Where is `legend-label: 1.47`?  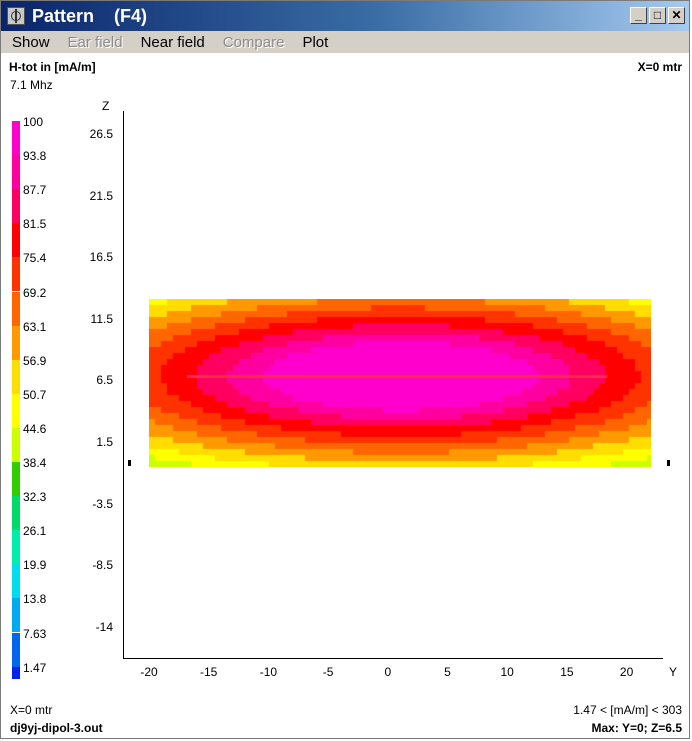
legend-label: 1.47 is located at coordinates (35, 667).